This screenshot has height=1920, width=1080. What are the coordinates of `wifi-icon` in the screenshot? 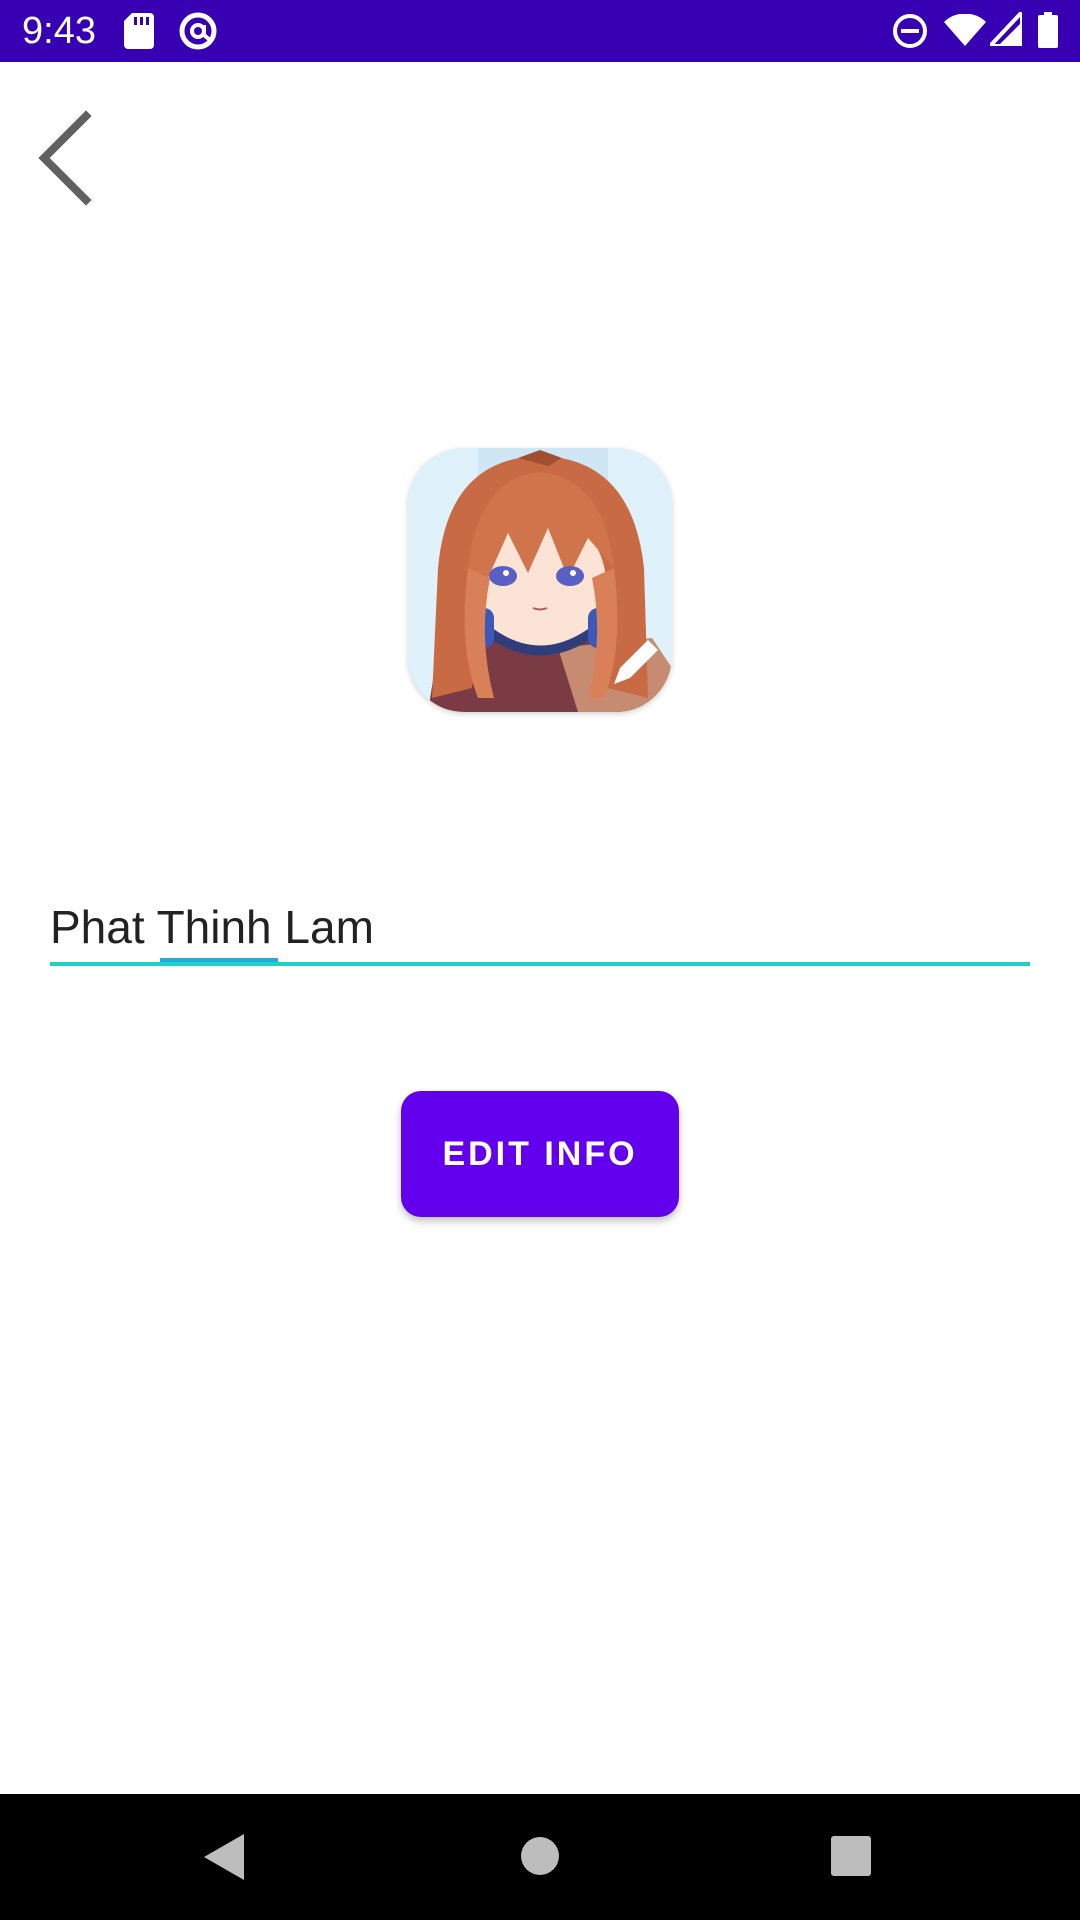 It's located at (965, 32).